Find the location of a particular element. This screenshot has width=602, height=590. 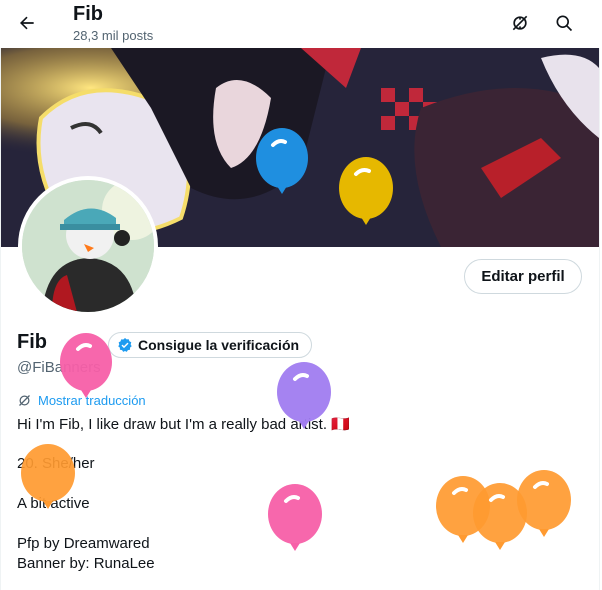

top-header: Fib 28,3 mil posts is located at coordinates (301, 24).